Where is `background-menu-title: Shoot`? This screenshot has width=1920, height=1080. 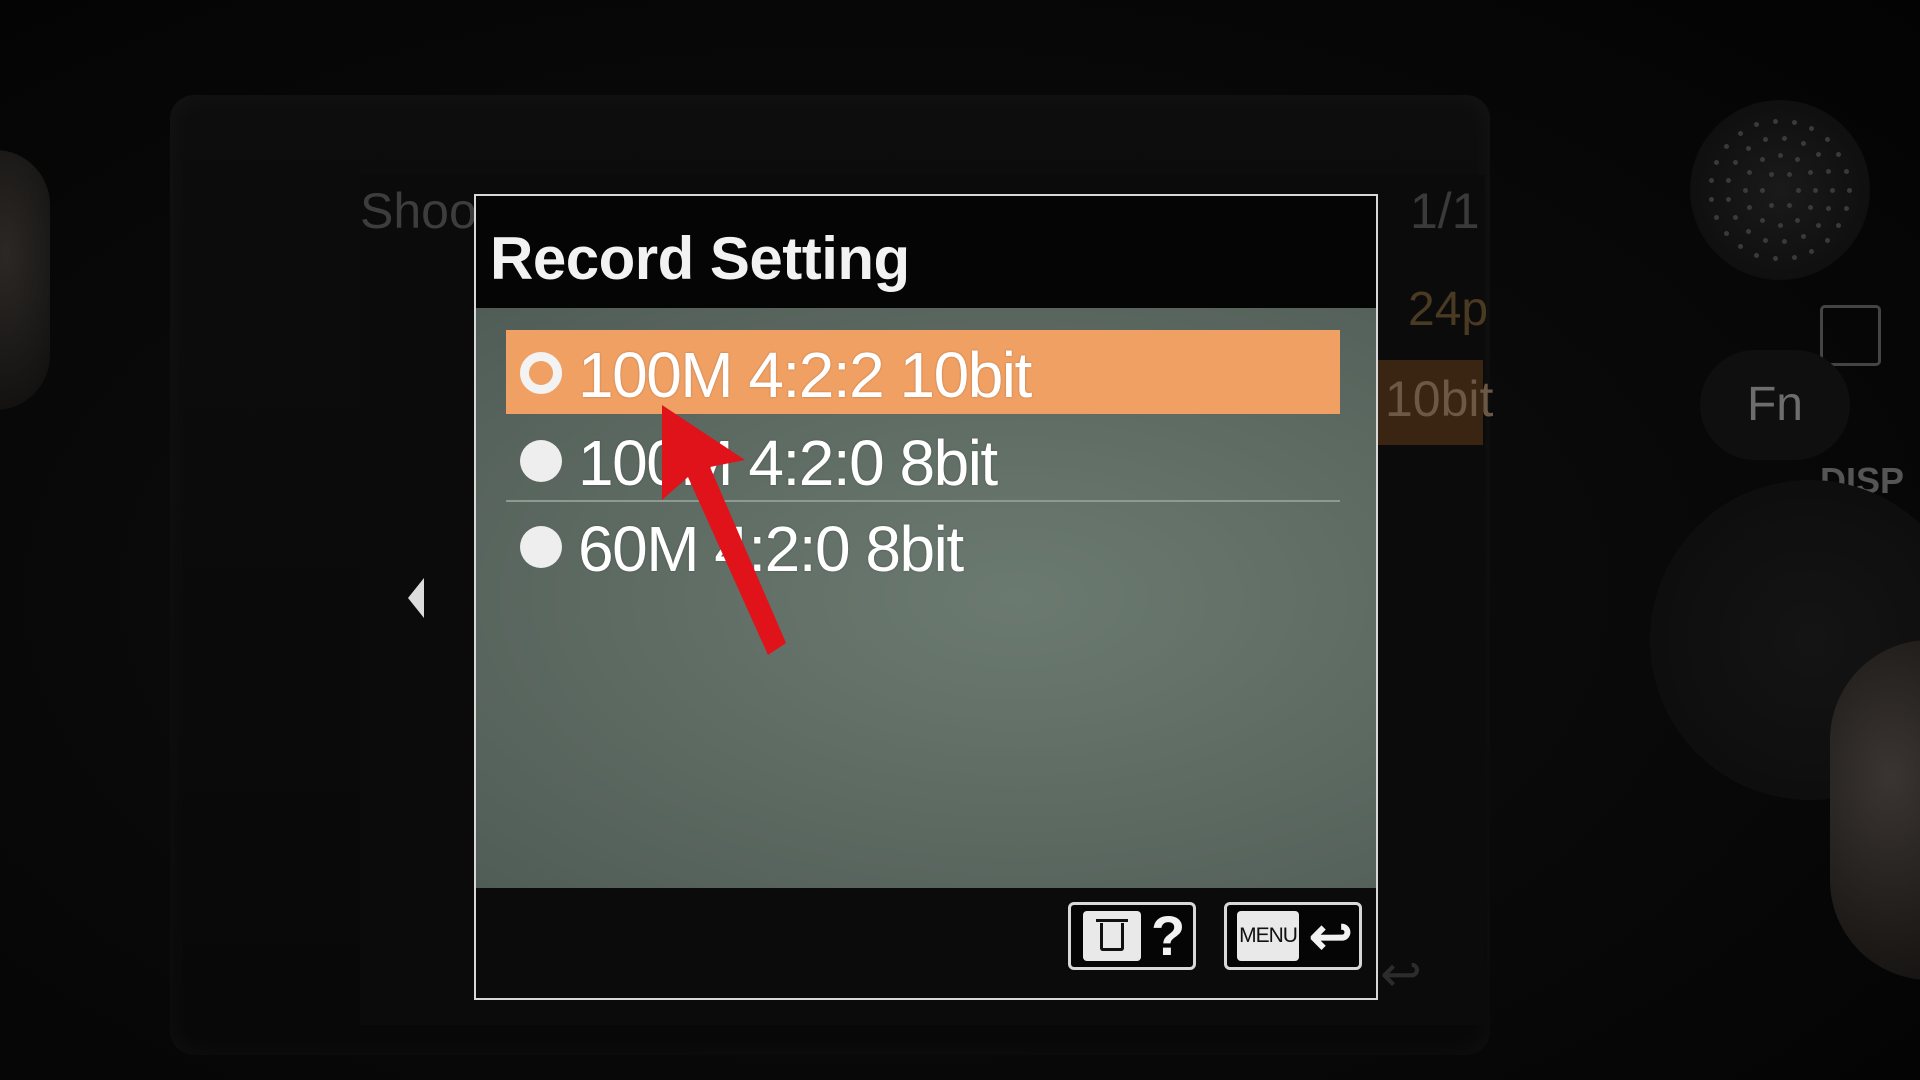 background-menu-title: Shoot is located at coordinates (425, 211).